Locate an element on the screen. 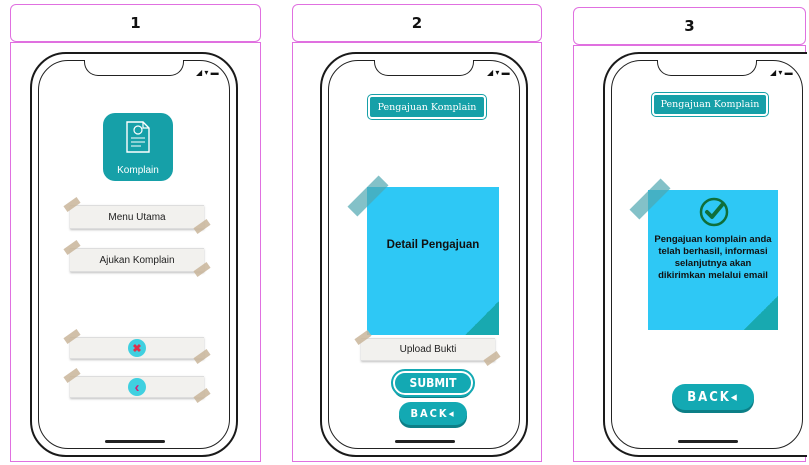 The height and width of the screenshot is (465, 809). panel-number: 3 is located at coordinates (689, 26).